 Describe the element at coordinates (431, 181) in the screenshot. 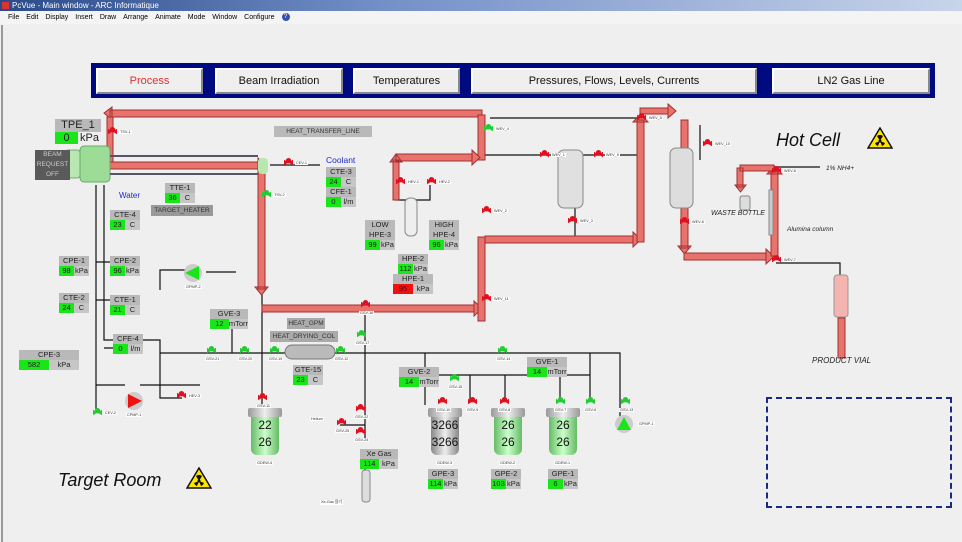

I see `valve-hev-2-icon` at that location.